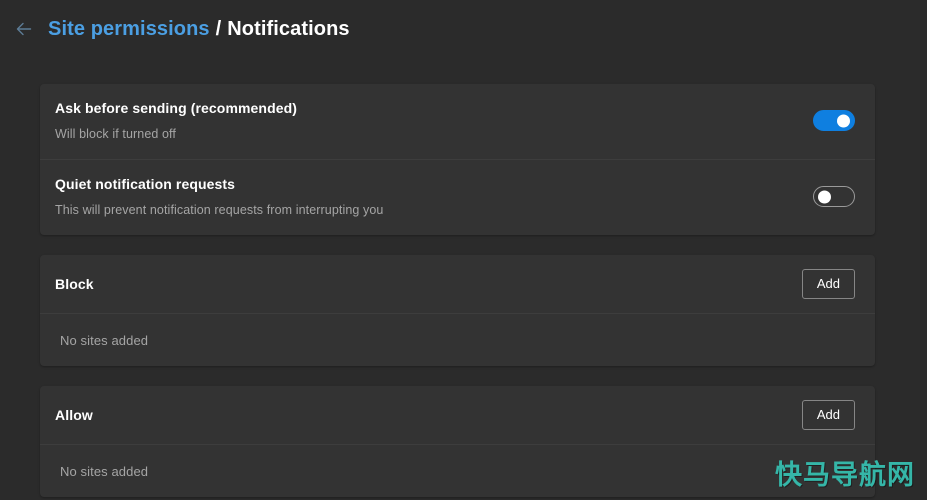 This screenshot has height=500, width=927. Describe the element at coordinates (457, 470) in the screenshot. I see `allow-list-body: No sites added` at that location.